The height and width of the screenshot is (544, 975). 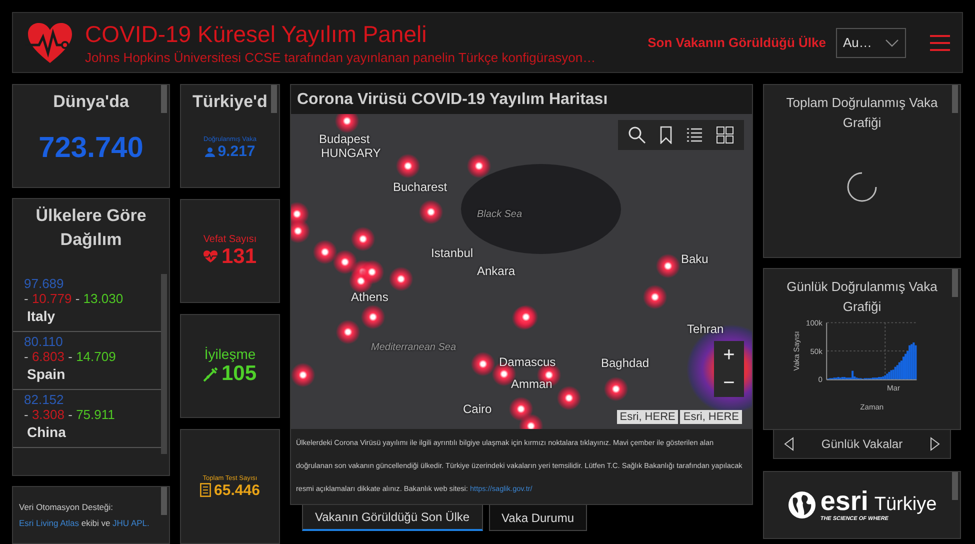 What do you see at coordinates (796, 351) in the screenshot?
I see `axis-title: Vaka Sayısı` at bounding box center [796, 351].